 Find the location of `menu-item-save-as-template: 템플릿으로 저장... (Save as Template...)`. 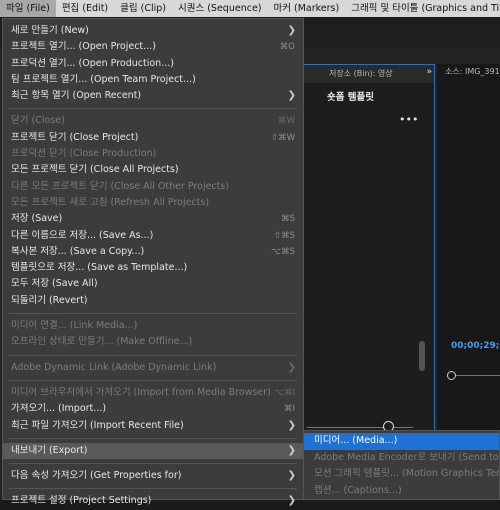

menu-item-save-as-template: 템플릿으로 저장... (Save as Template...) is located at coordinates (153, 268).